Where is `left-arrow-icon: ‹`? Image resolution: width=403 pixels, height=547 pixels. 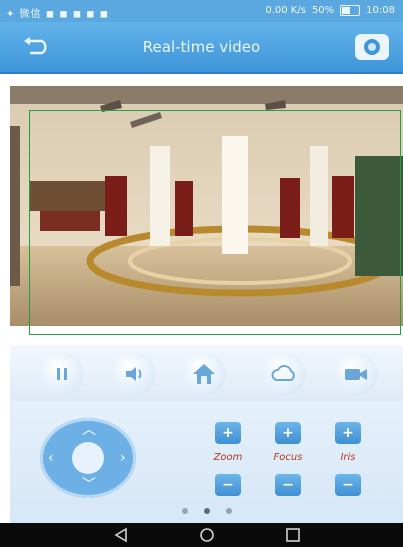 left-arrow-icon: ‹ is located at coordinates (51, 458).